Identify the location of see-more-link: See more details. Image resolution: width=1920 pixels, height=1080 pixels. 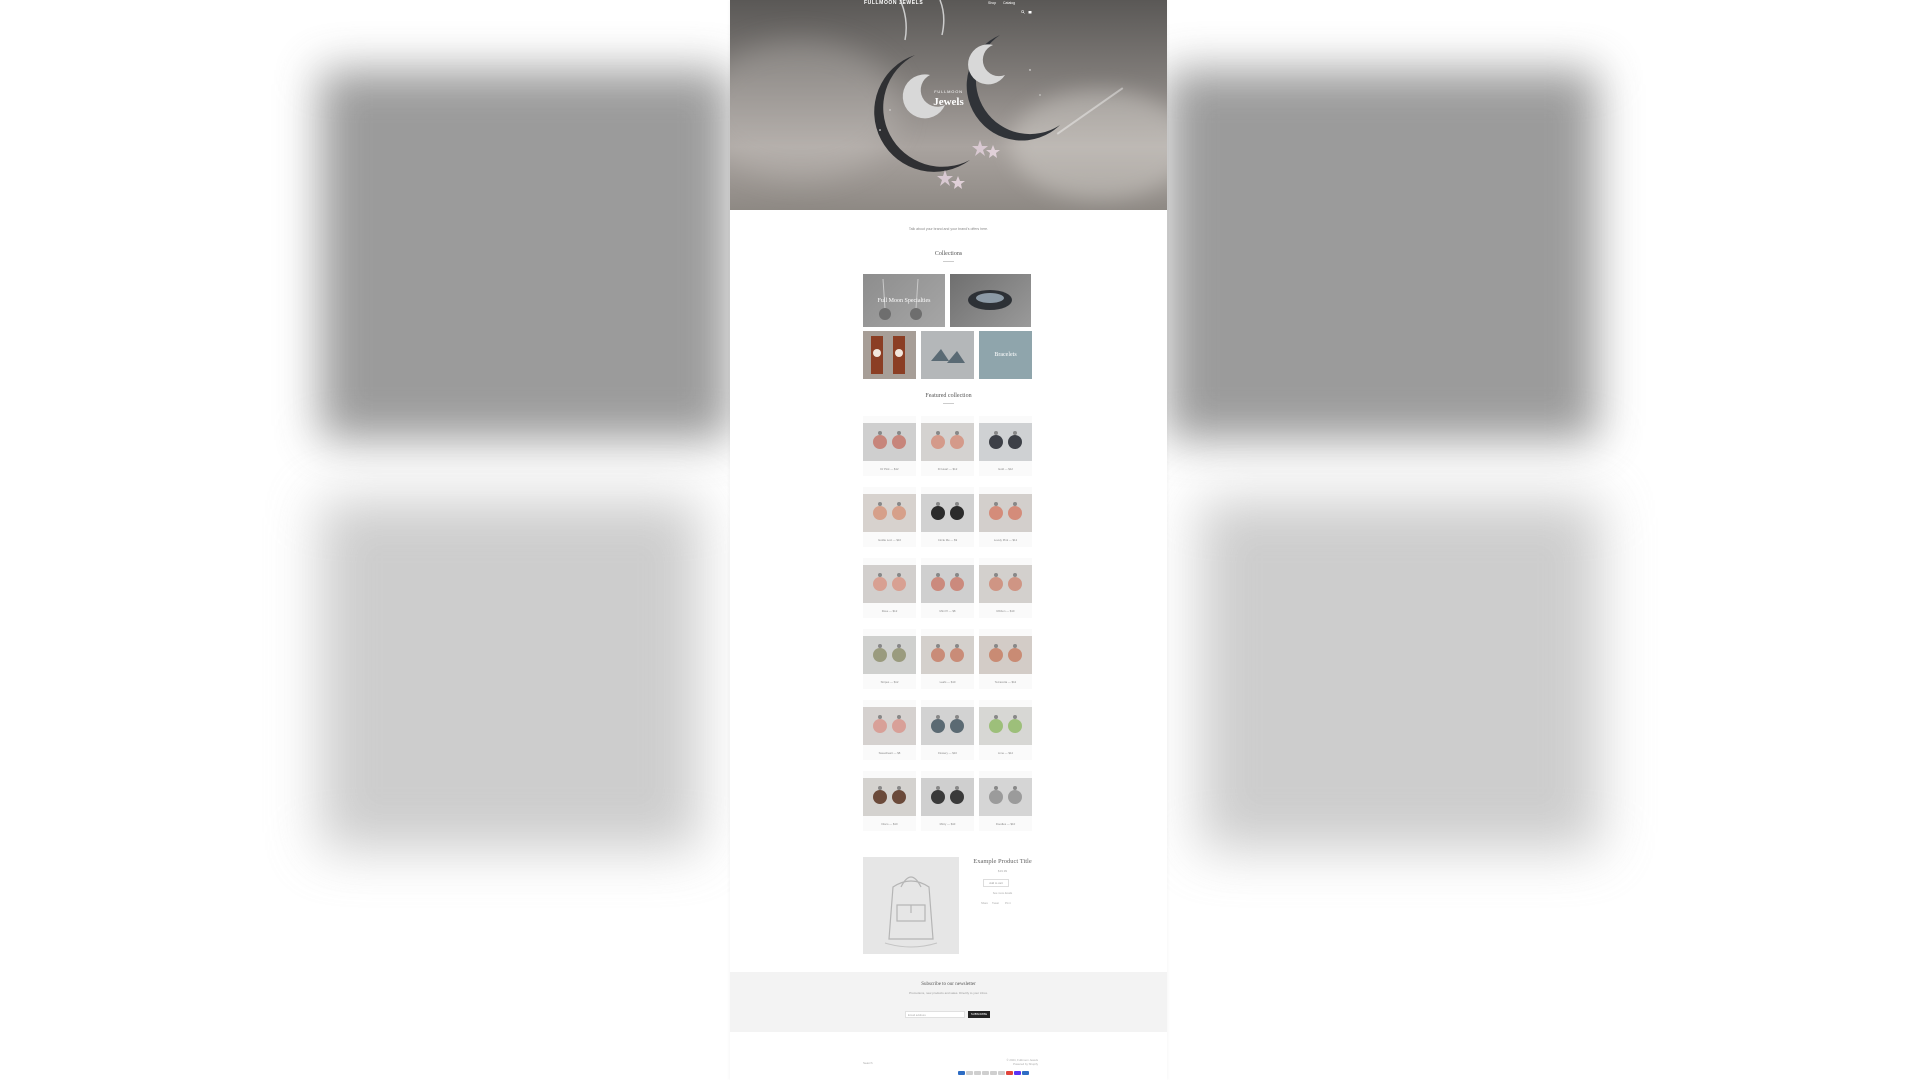
(1002, 893).